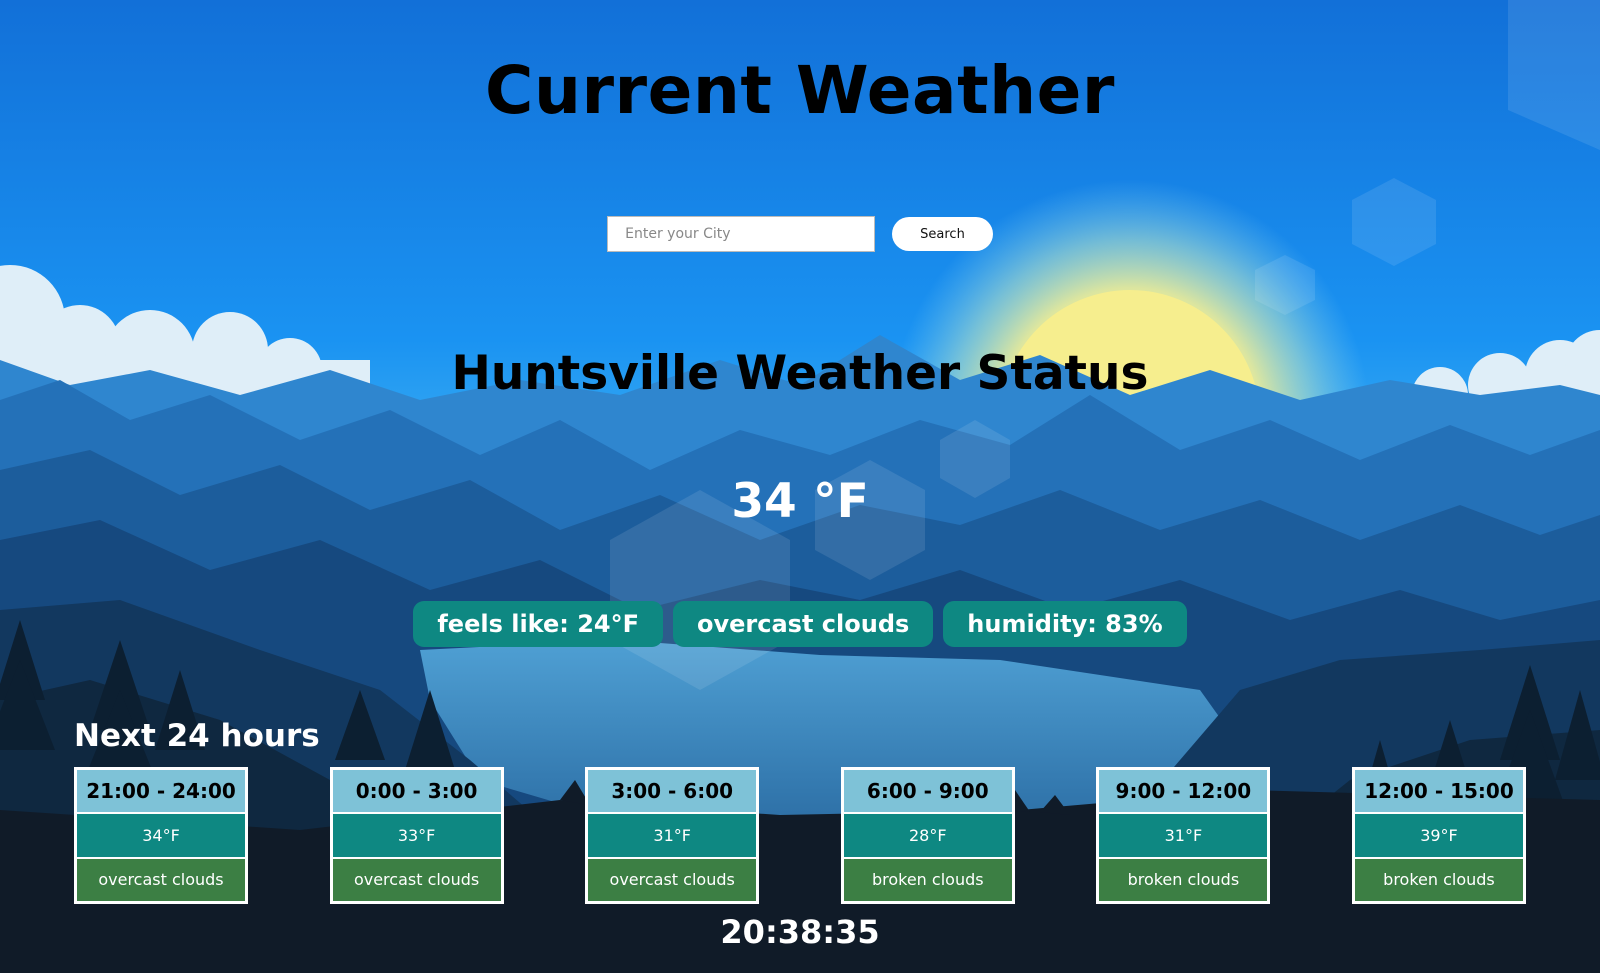 The width and height of the screenshot is (1600, 973). Describe the element at coordinates (416, 791) in the screenshot. I see `forecast-time: 0:00 - 3:00` at that location.